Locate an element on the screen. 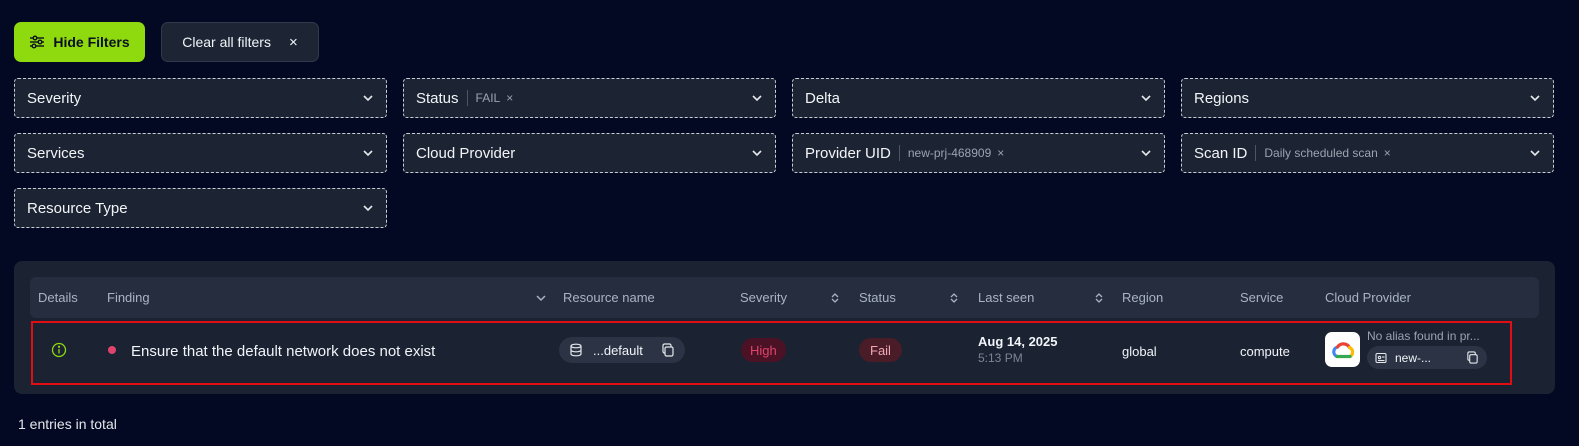 This screenshot has width=1579, height=446. filter-label: Status is located at coordinates (437, 98).